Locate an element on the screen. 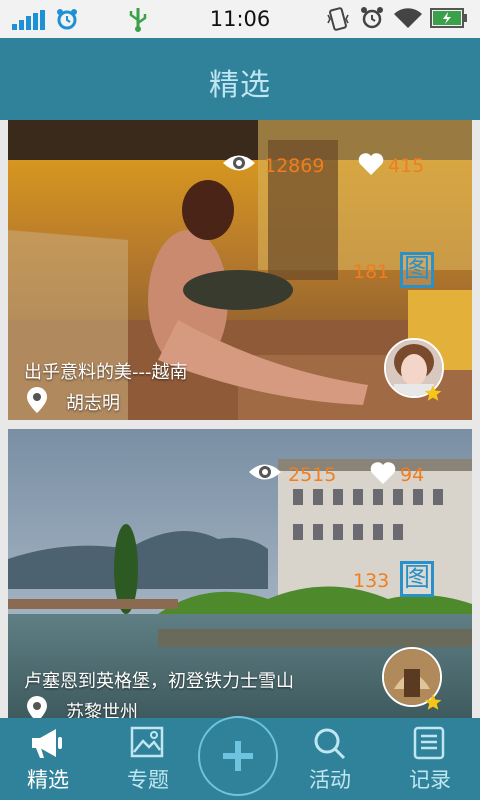 This screenshot has height=800, width=480. views-count: 2515 is located at coordinates (312, 475).